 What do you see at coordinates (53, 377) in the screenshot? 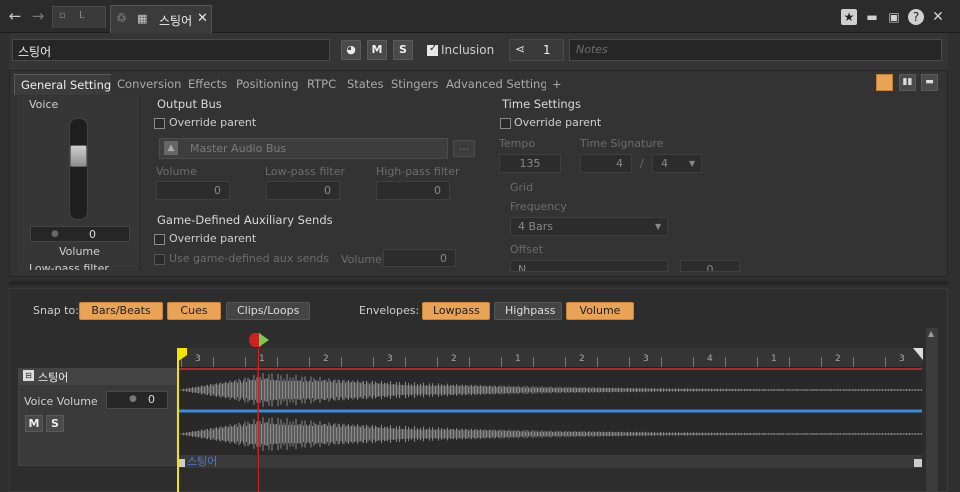
I see `track-name: 스팅어` at bounding box center [53, 377].